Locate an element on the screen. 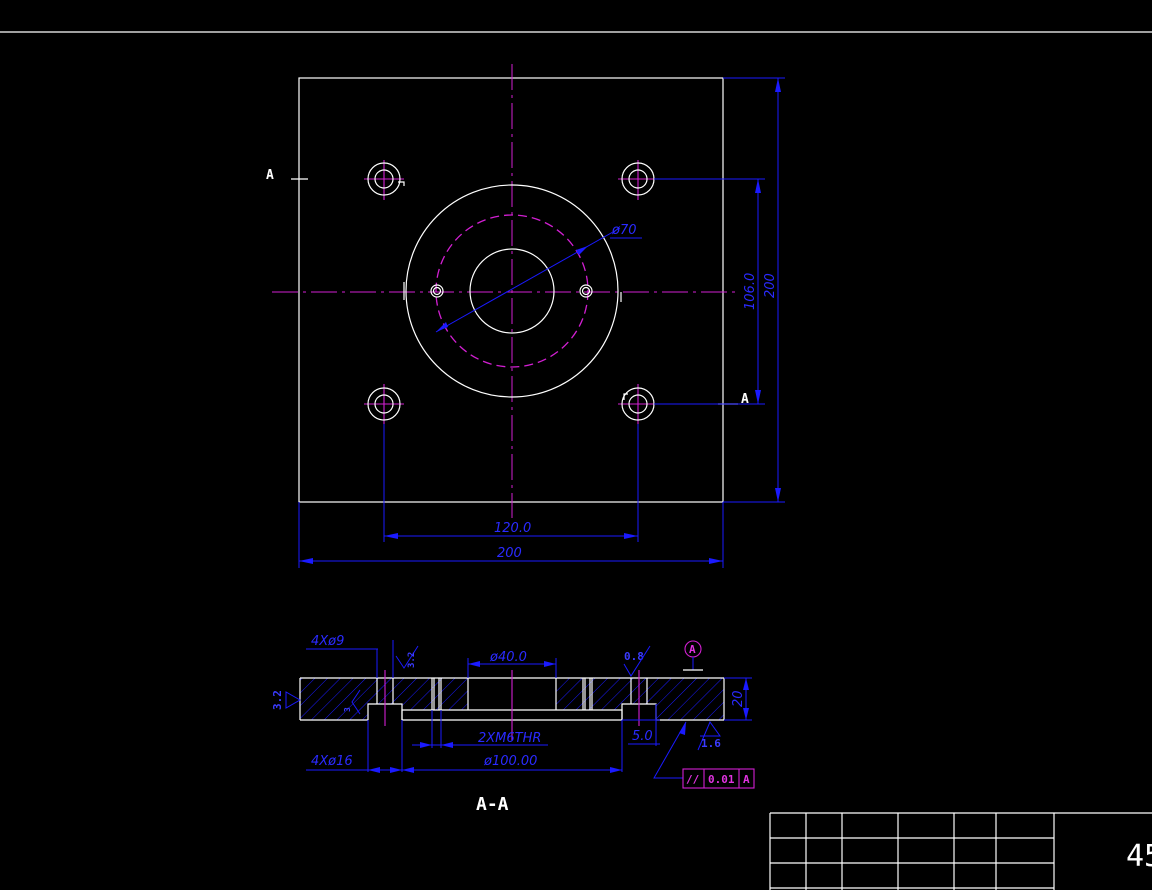  arrow-106-top is located at coordinates (758, 186).